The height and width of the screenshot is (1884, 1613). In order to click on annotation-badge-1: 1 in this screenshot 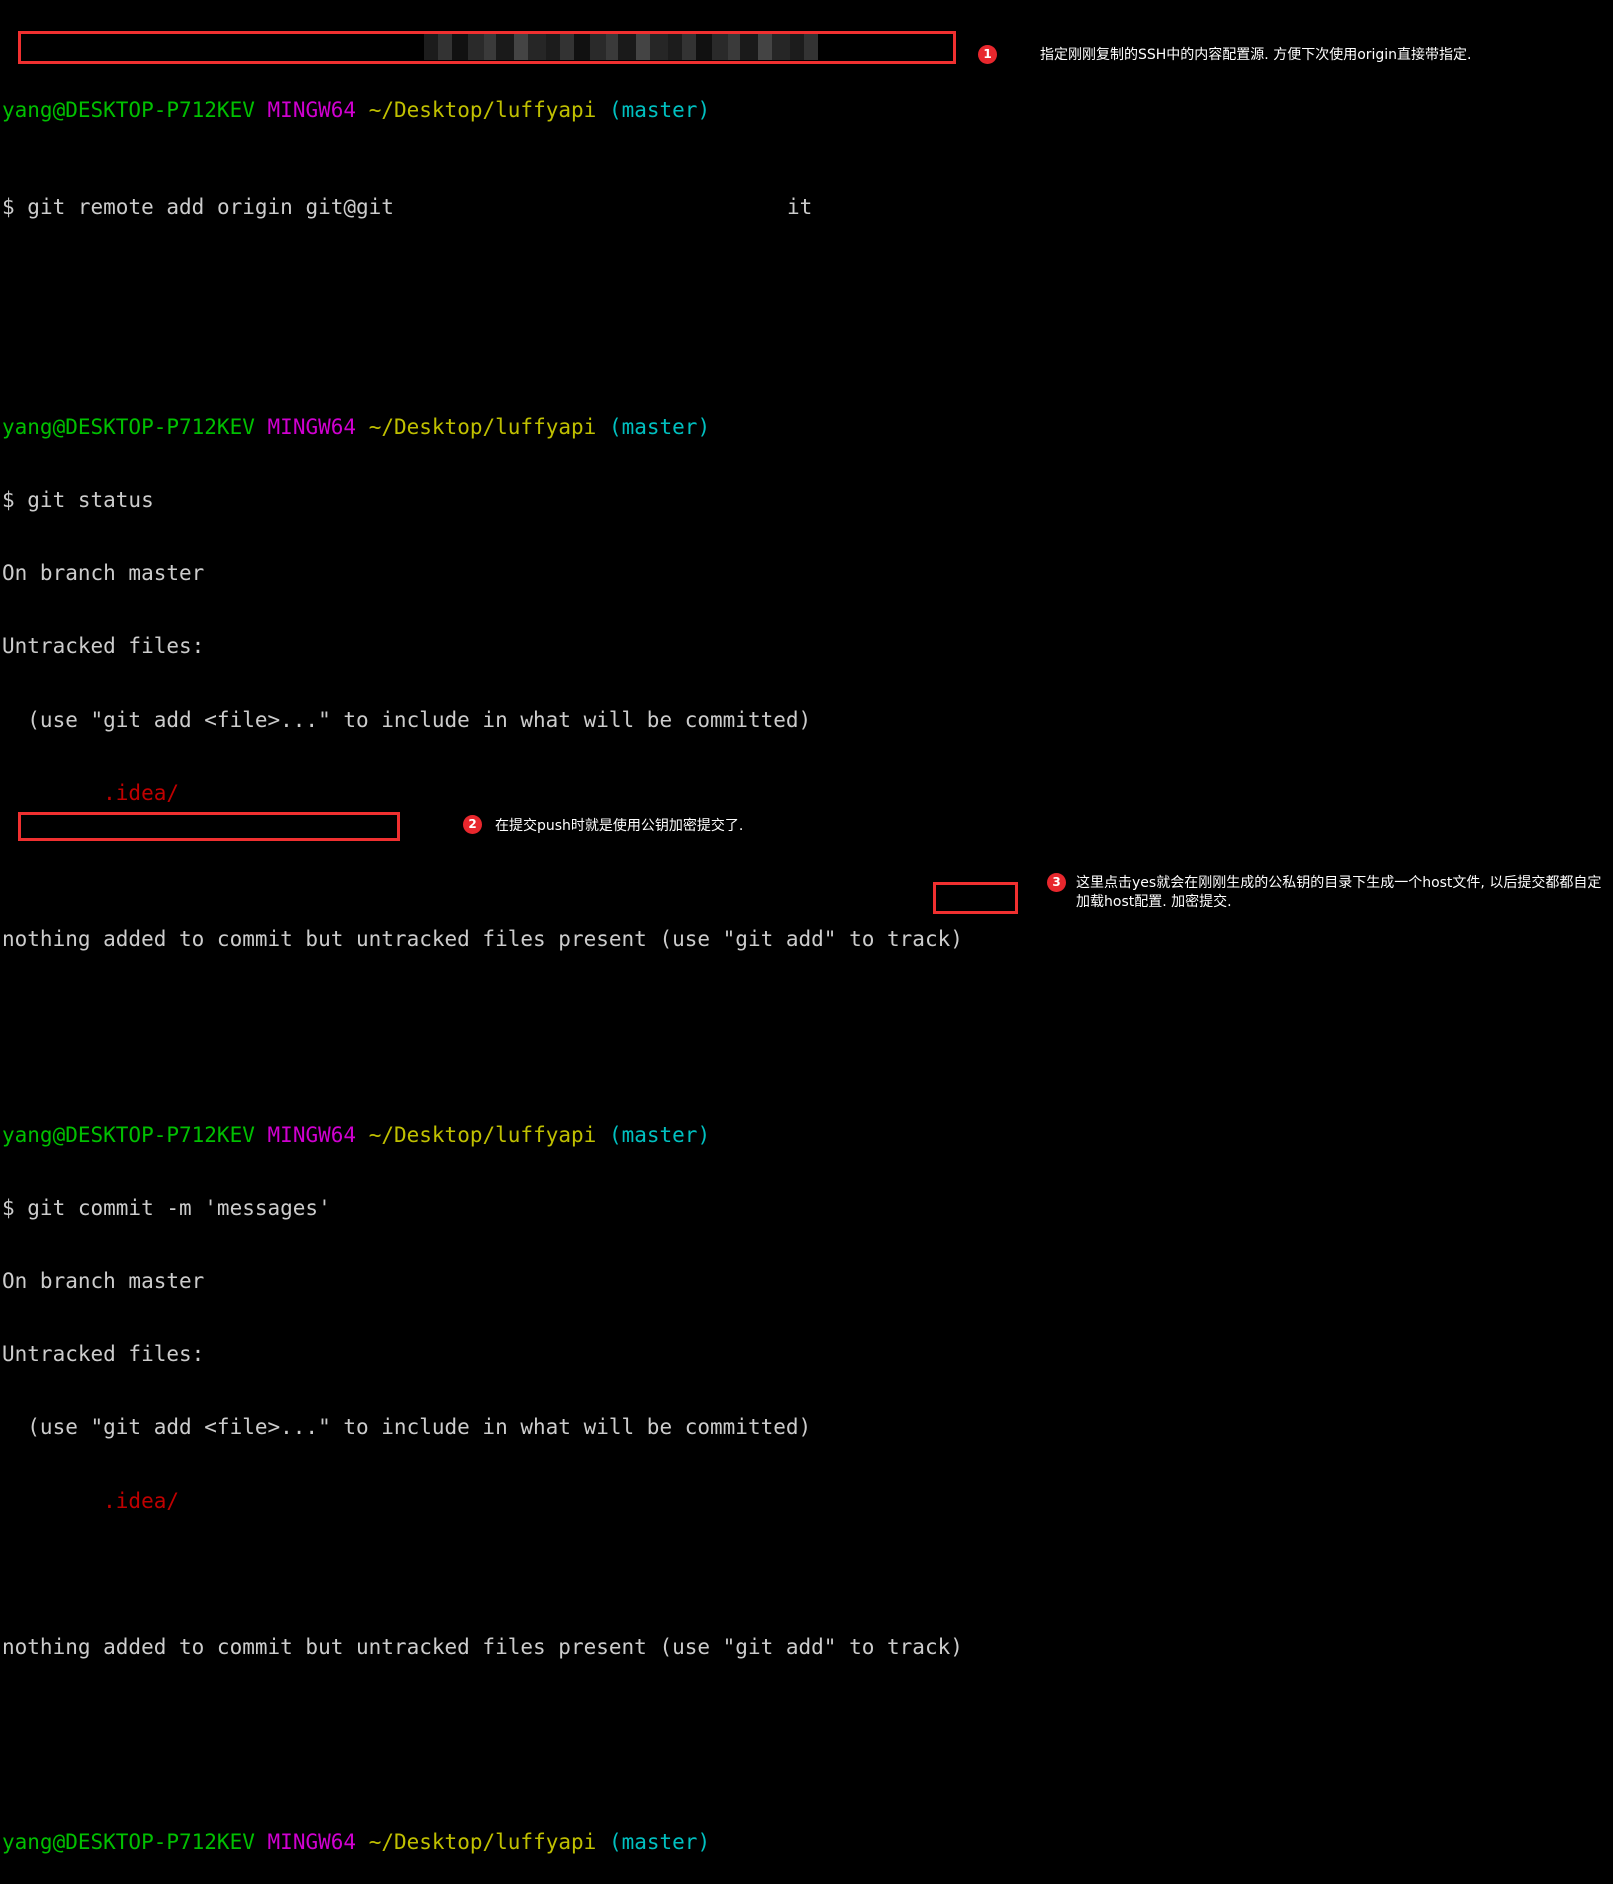, I will do `click(987, 54)`.